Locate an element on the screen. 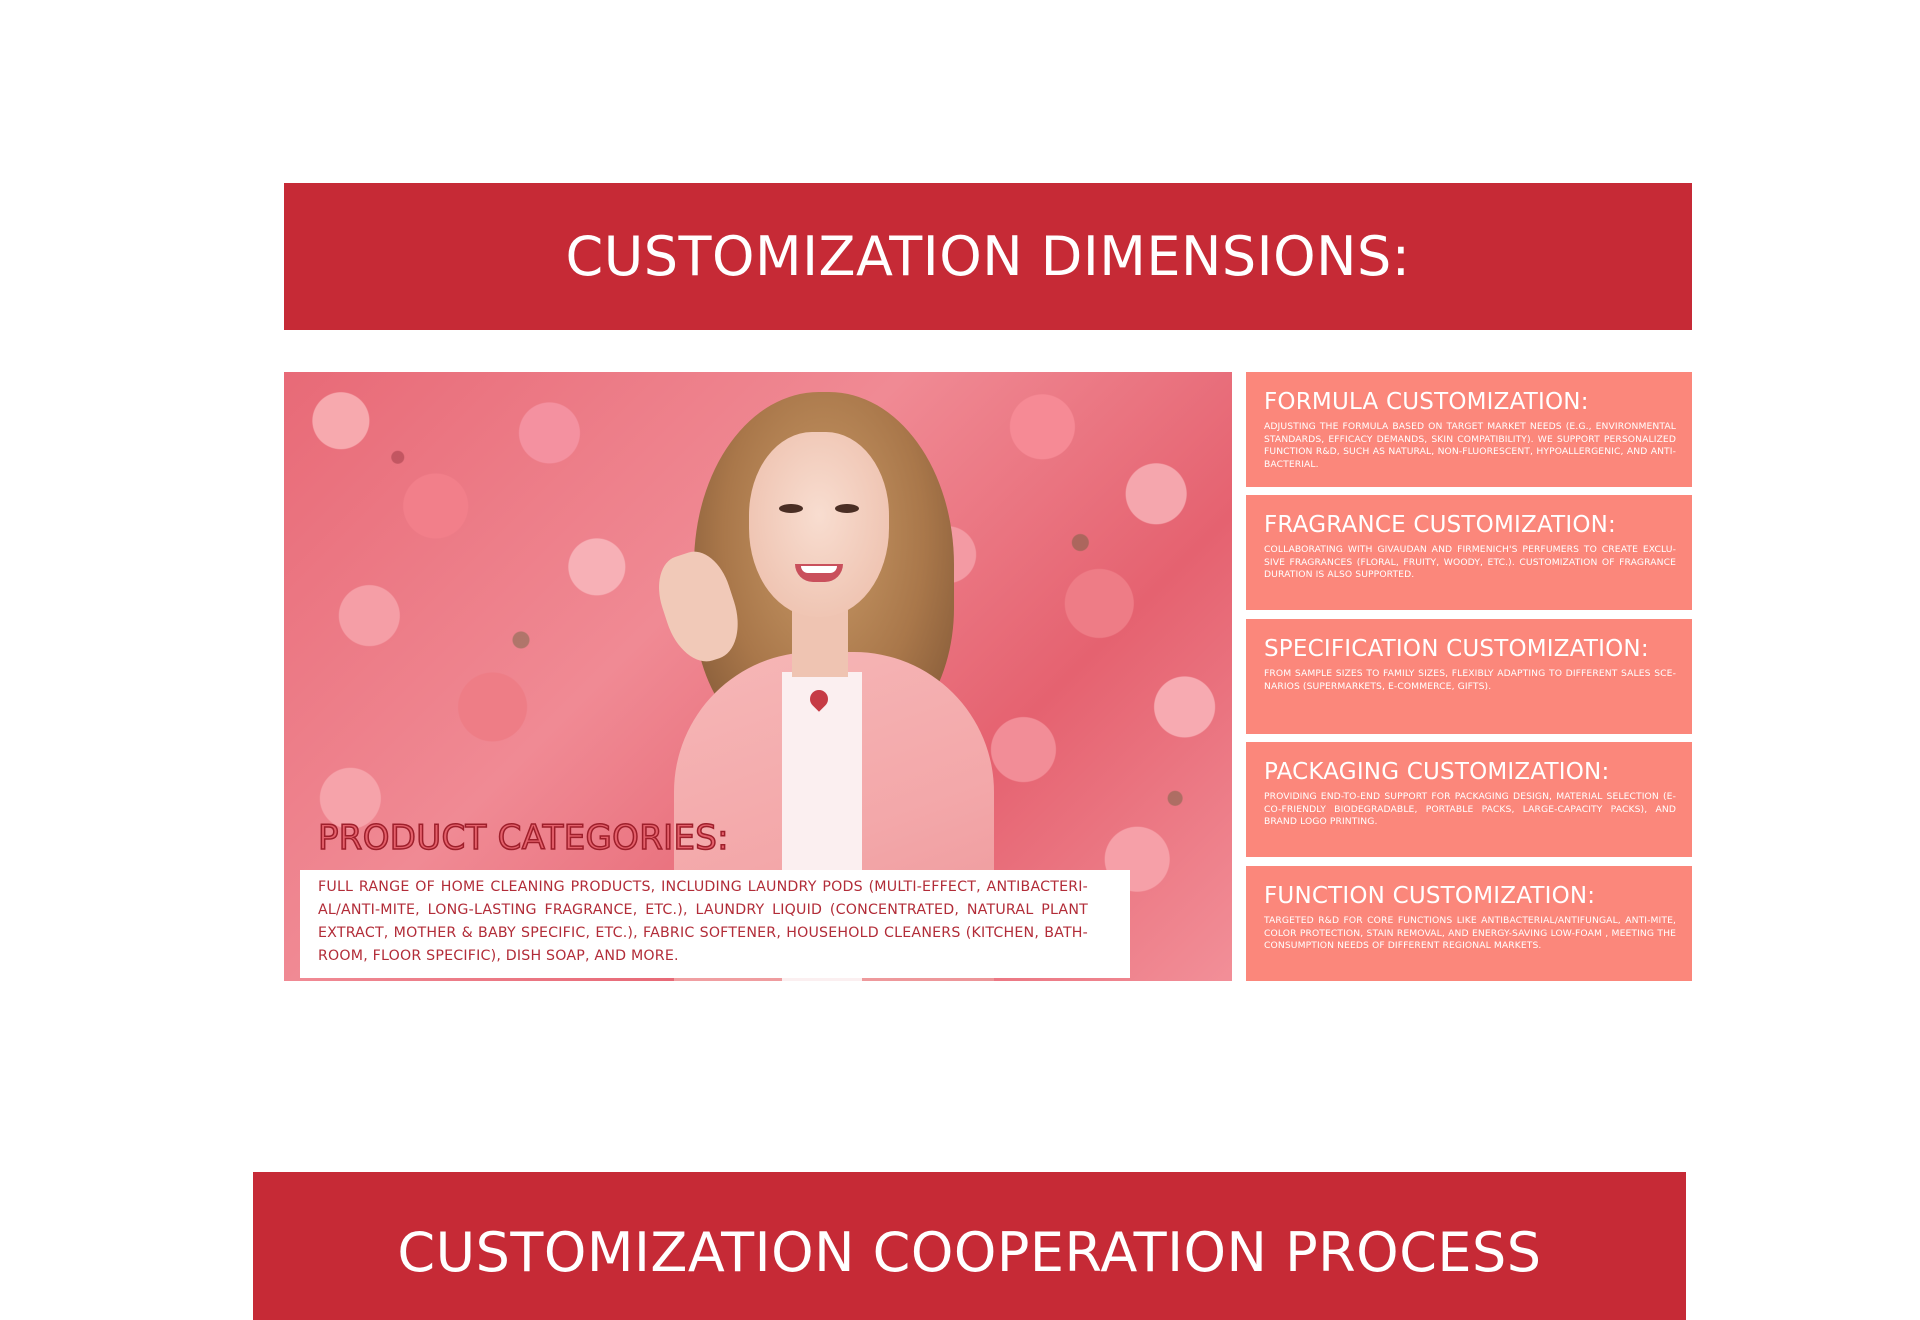 The width and height of the screenshot is (1920, 1320). card-title: SPECIFICATION CUSTOMIZATION: is located at coordinates (1456, 649).